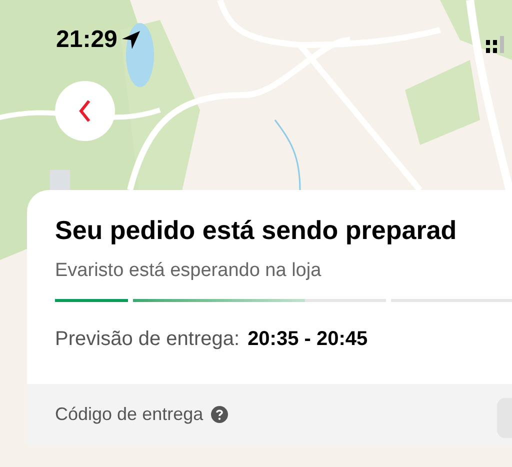 Image resolution: width=512 pixels, height=467 pixels. I want to click on location-arrow-icon, so click(131, 40).